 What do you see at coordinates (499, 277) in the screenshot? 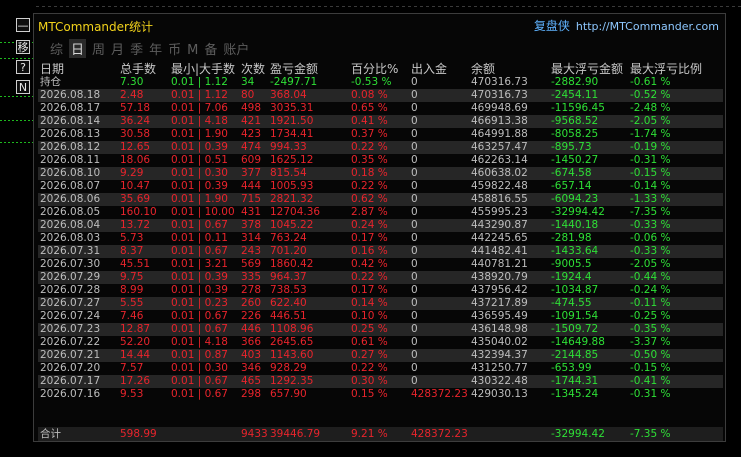
I see `cell-balance: 438920.79` at bounding box center [499, 277].